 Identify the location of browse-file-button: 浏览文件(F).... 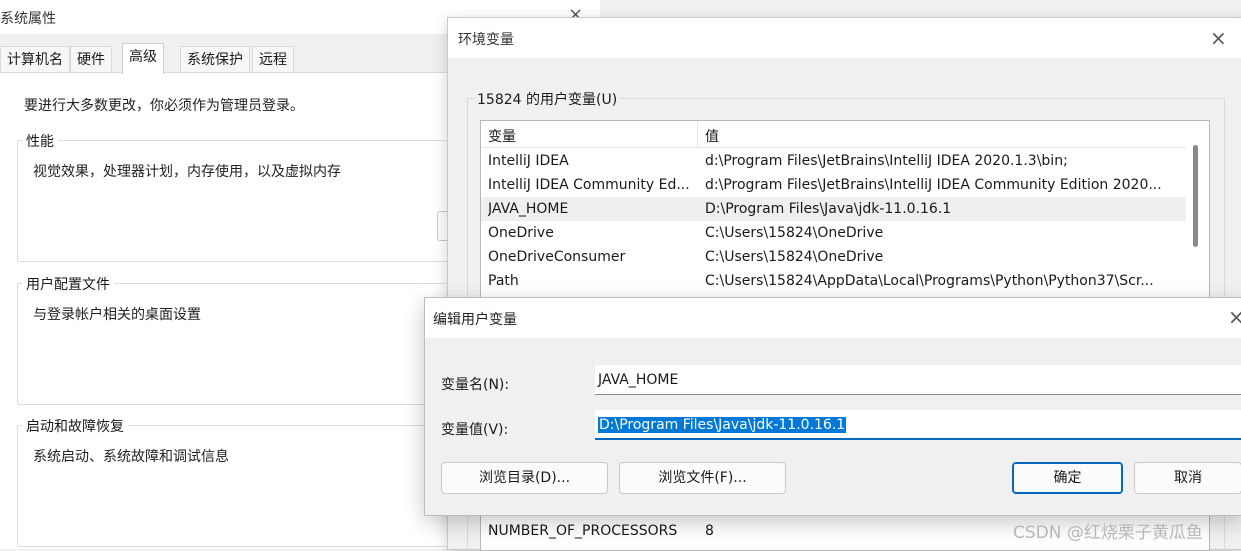
(702, 478).